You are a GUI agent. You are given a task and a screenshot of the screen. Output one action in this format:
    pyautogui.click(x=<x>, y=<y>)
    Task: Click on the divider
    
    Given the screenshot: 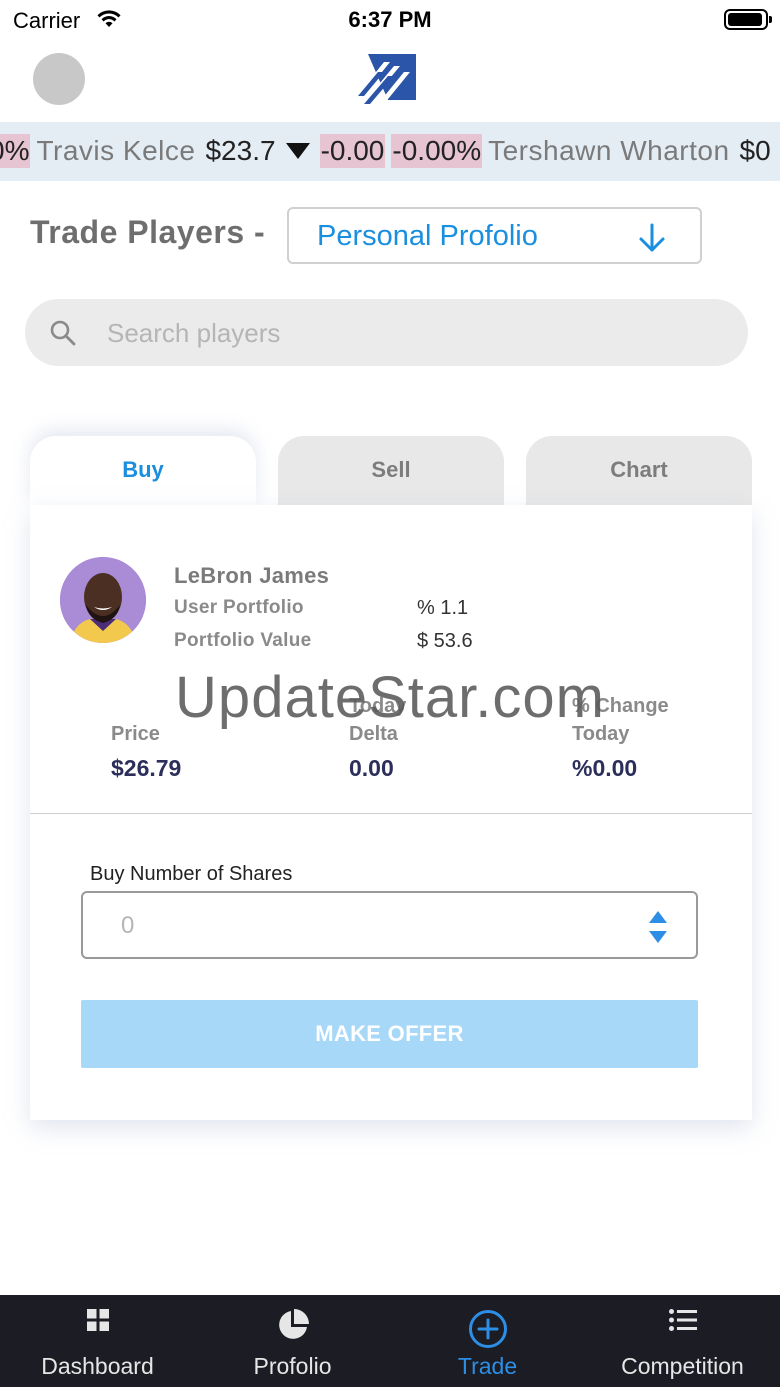 What is the action you would take?
    pyautogui.click(x=391, y=813)
    